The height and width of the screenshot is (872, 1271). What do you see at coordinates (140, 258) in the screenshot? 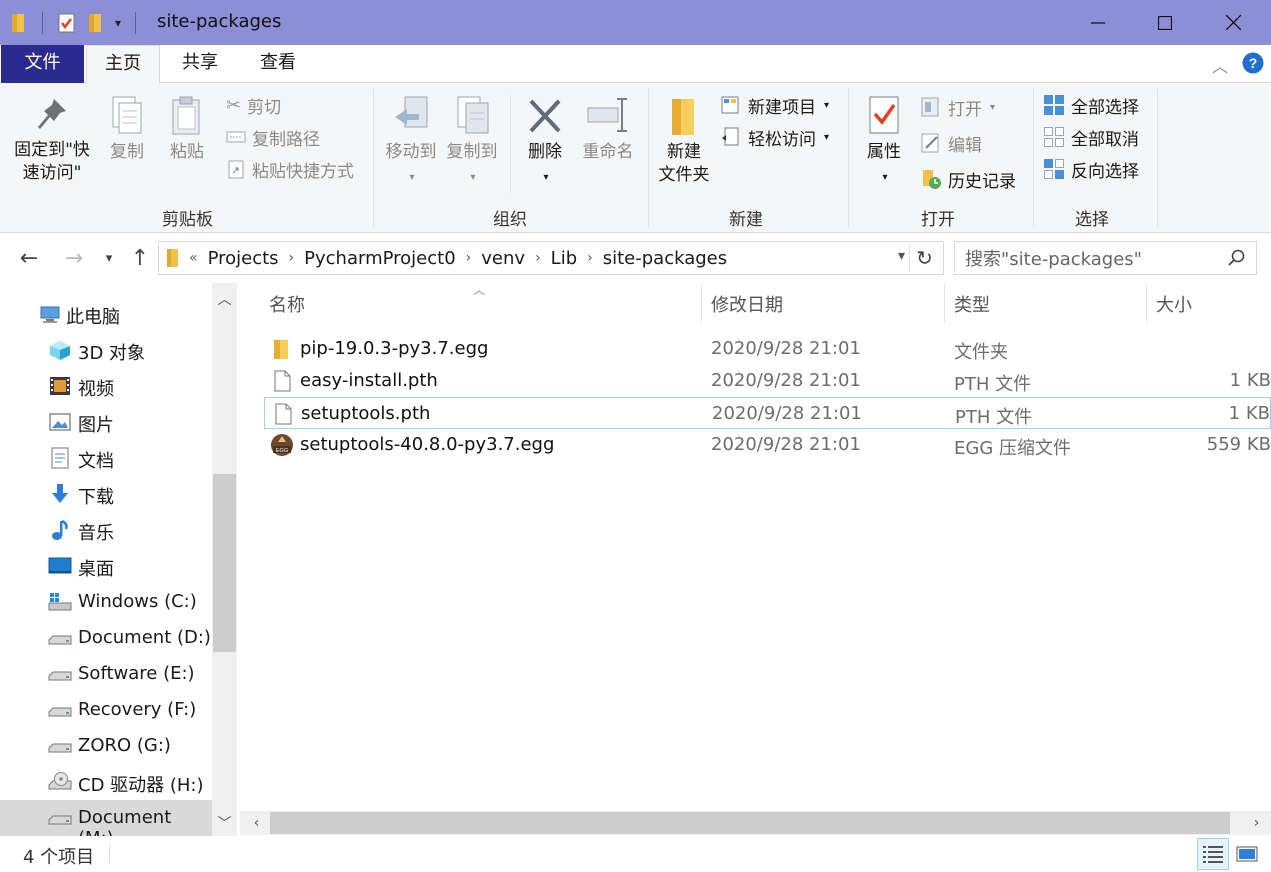
I see `up-button: ↑` at bounding box center [140, 258].